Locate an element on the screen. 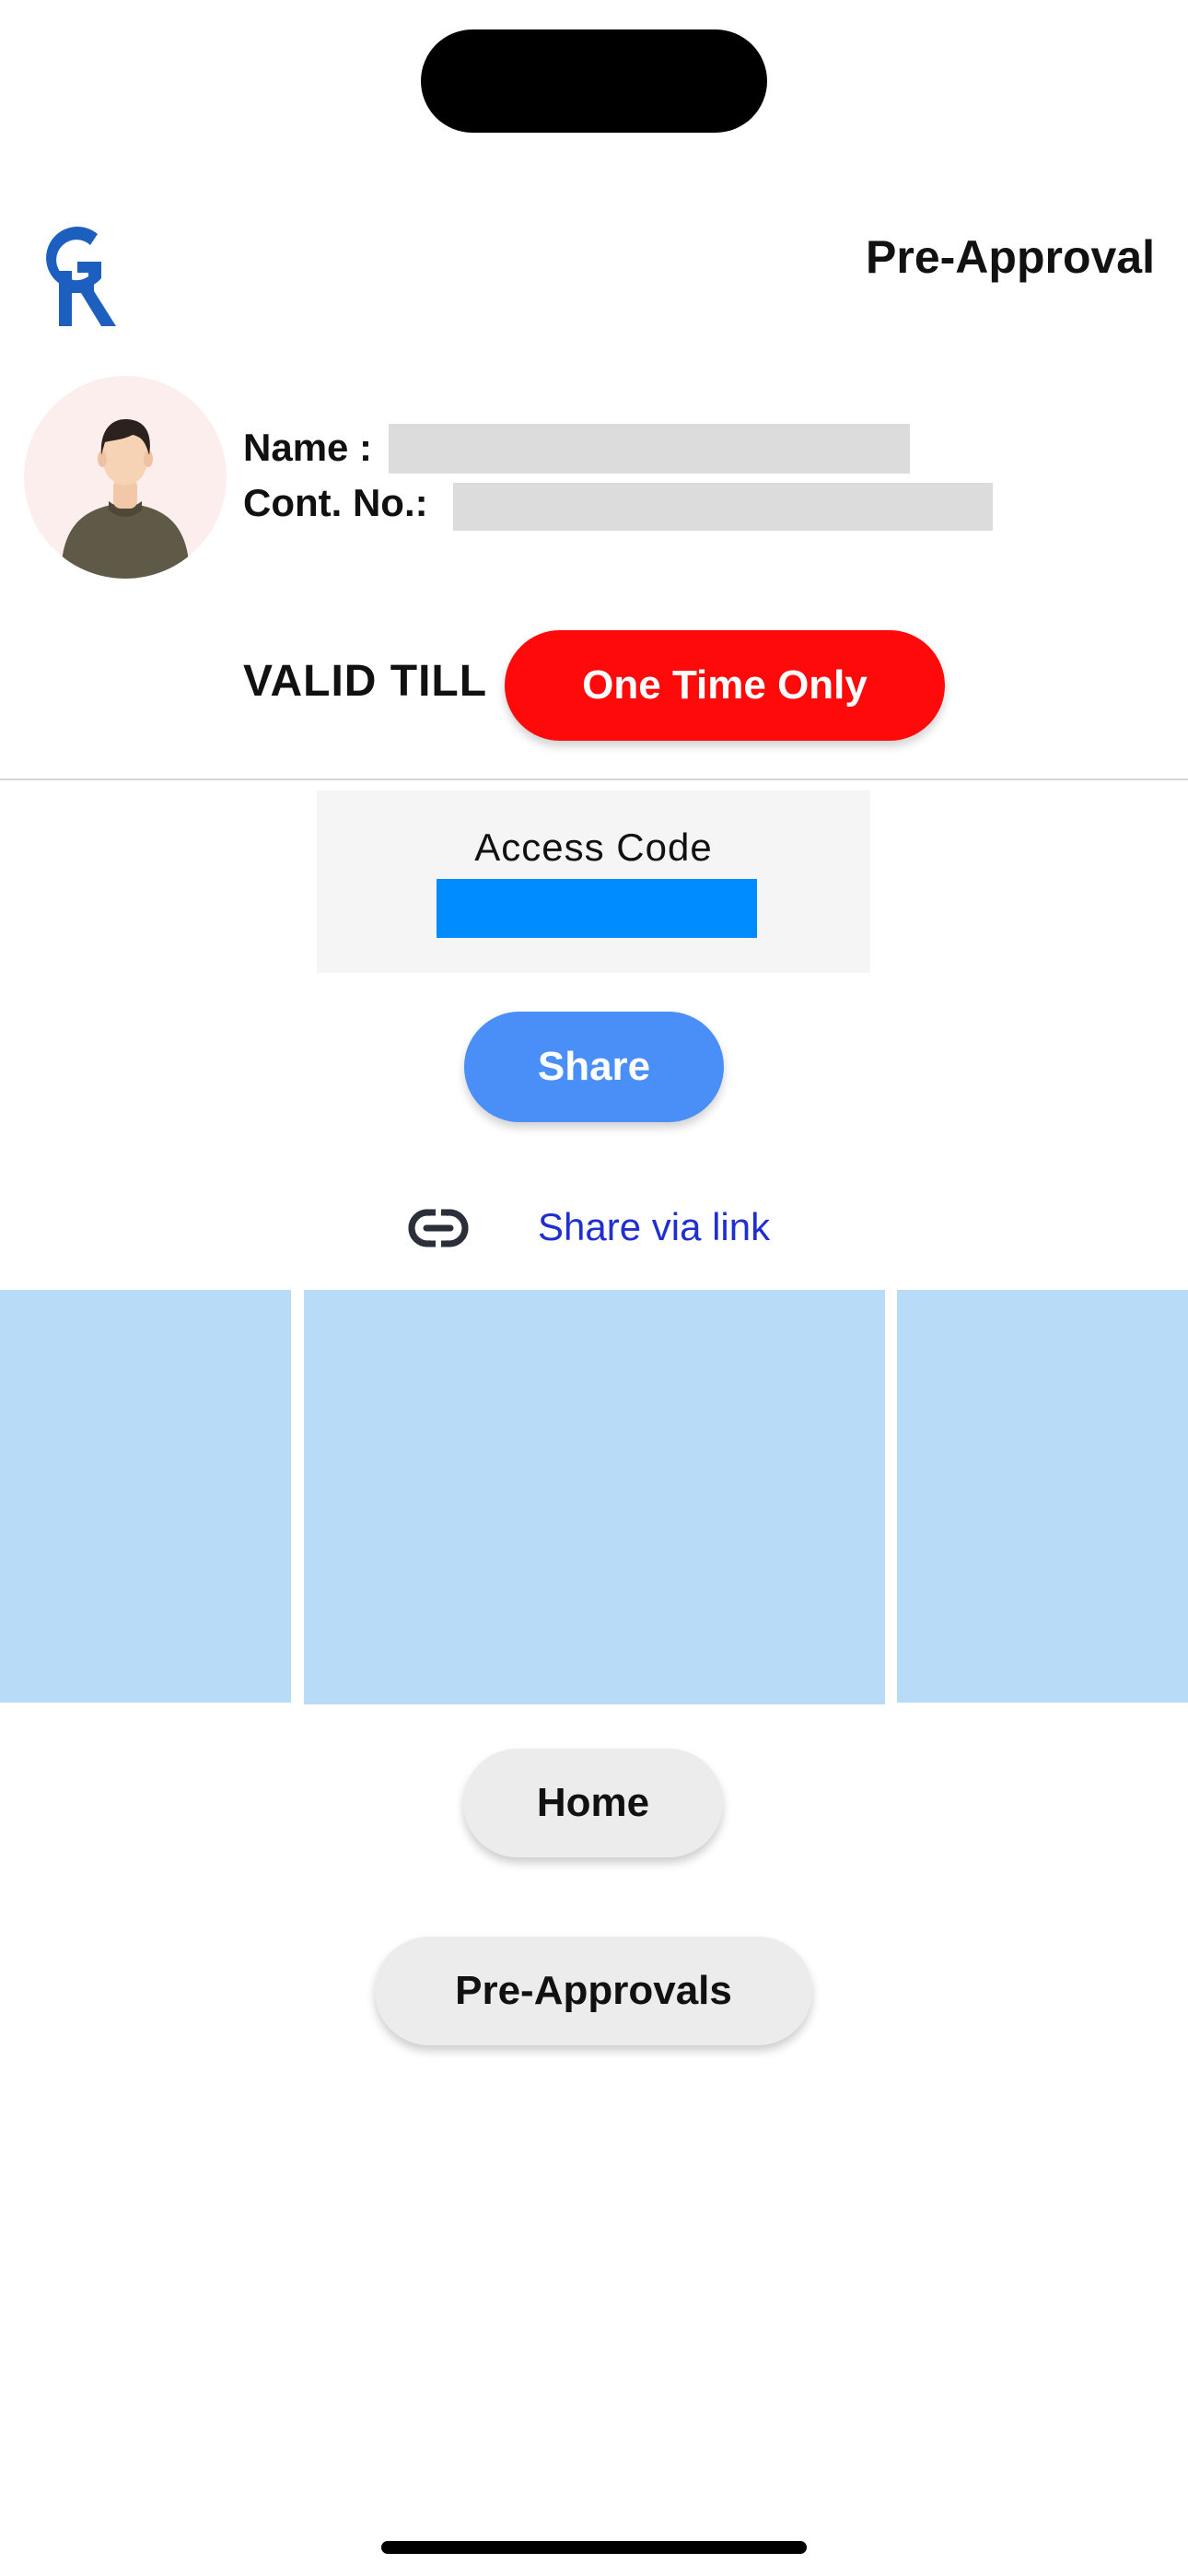  validity-badge: One Time Only is located at coordinates (725, 685).